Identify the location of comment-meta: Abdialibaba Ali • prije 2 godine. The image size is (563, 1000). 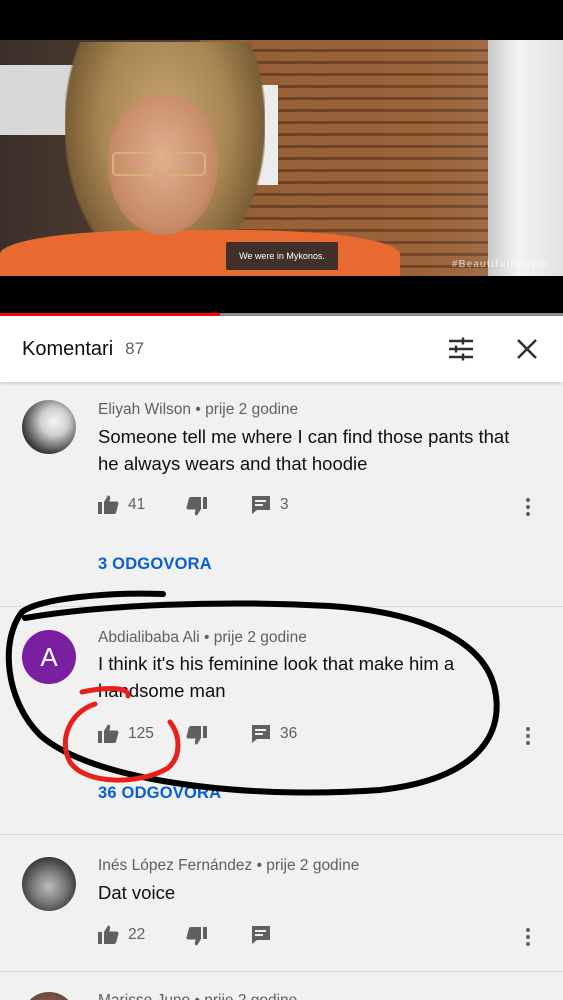
(202, 638).